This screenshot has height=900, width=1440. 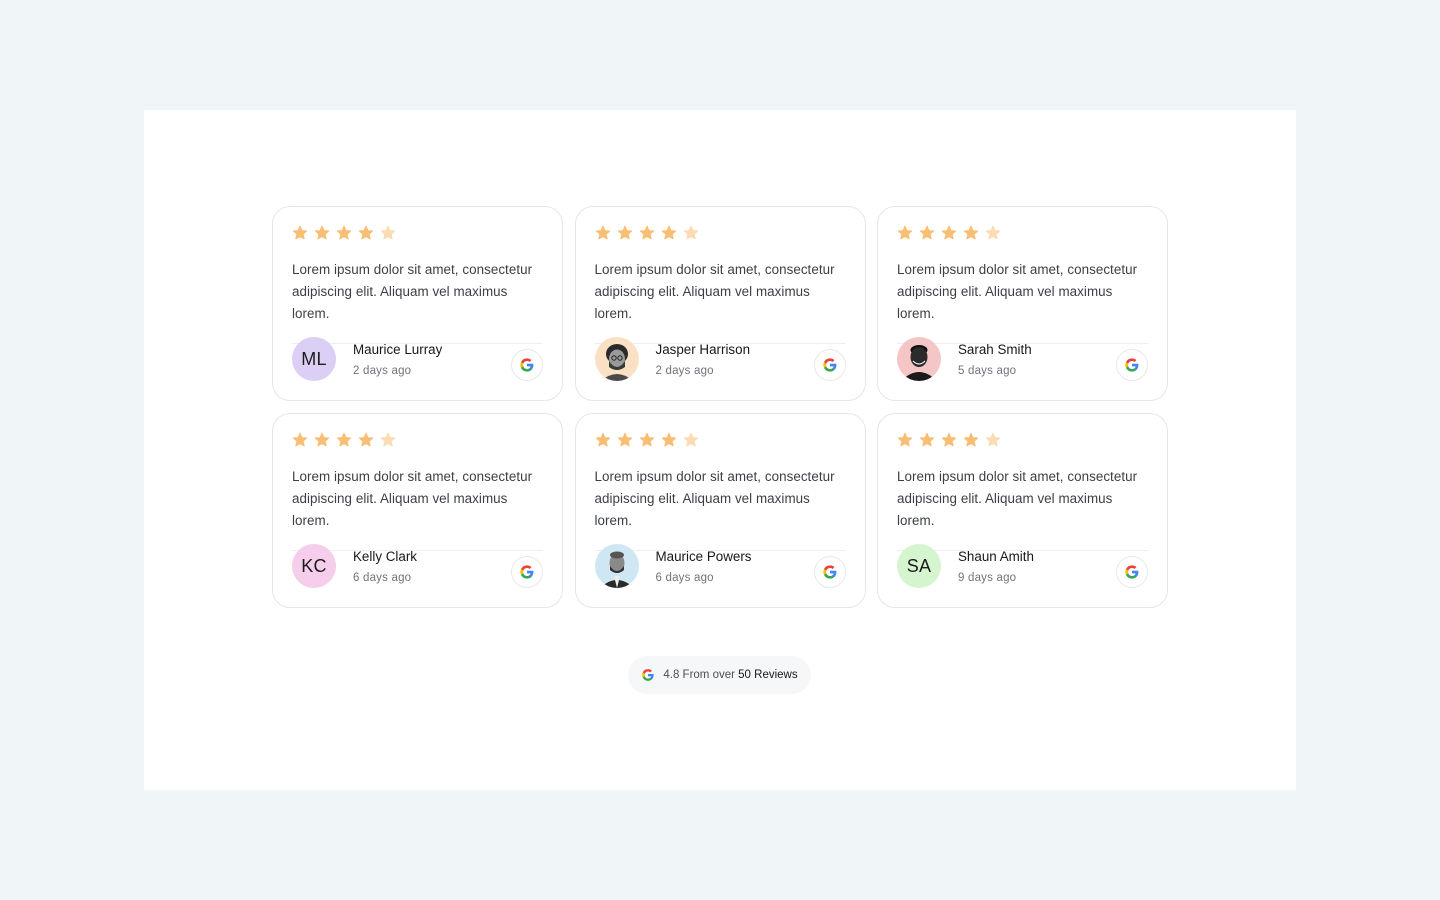 I want to click on reviewer-name: Kelly Clark, so click(x=385, y=556).